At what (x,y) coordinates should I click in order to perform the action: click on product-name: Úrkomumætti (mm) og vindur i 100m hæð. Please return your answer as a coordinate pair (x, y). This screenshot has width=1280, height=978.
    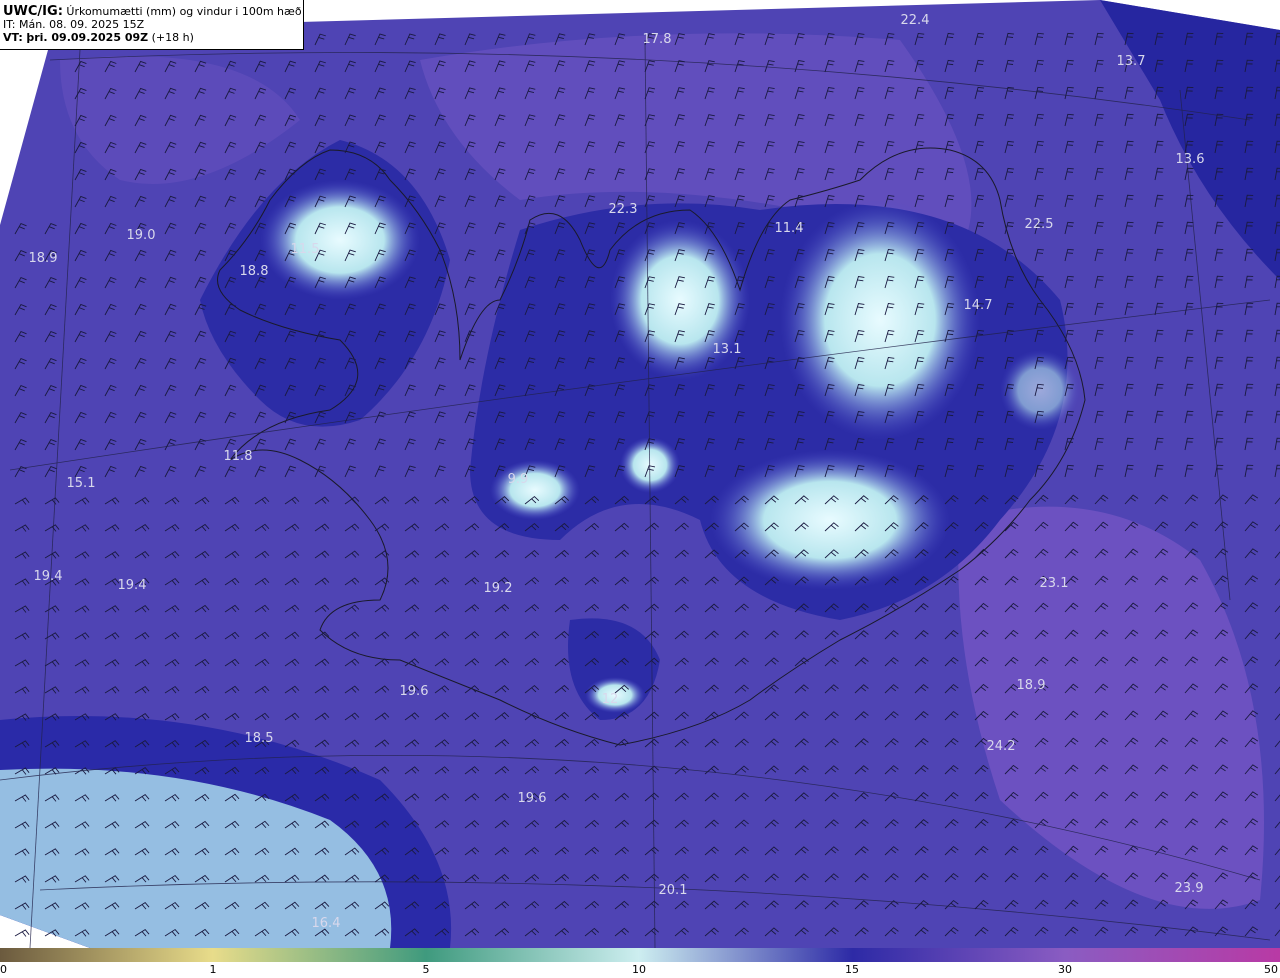
    Looking at the image, I should click on (184, 11).